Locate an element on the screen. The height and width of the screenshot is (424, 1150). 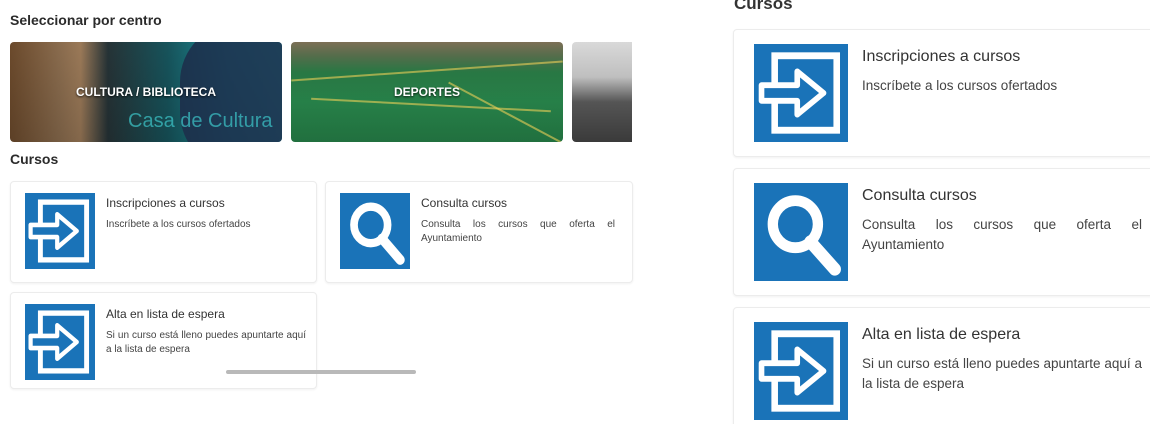
photo-sign-text: Casa de Cultura is located at coordinates (200, 121).